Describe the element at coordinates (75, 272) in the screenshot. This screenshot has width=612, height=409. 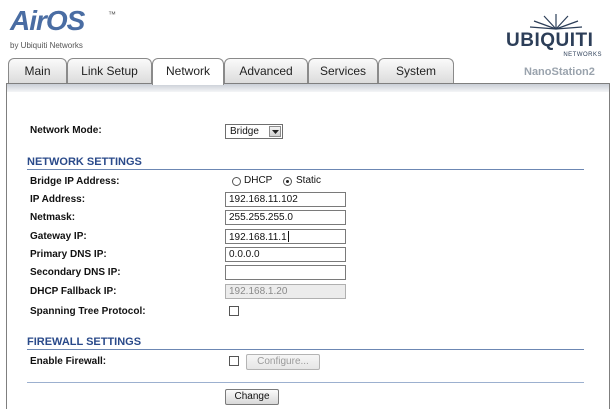
I see `secondary-dns-label: Secondary DNS IP:` at that location.